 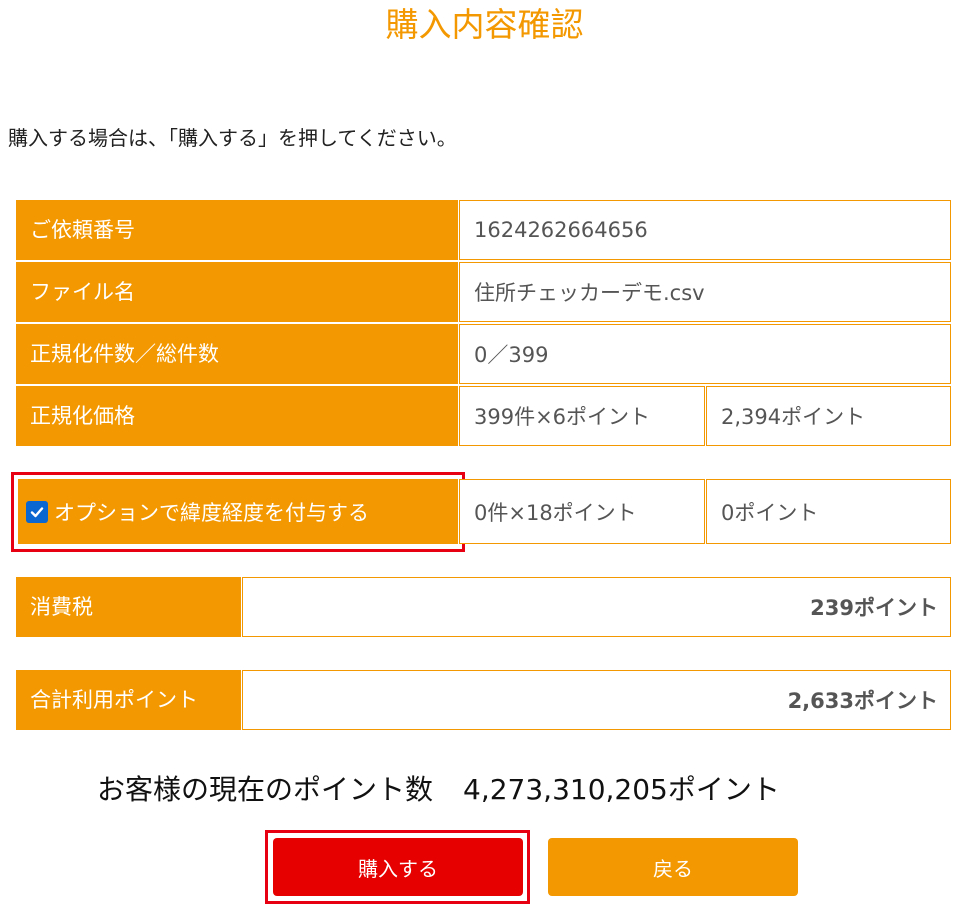 What do you see at coordinates (128, 607) in the screenshot?
I see `tax-label: 消費税` at bounding box center [128, 607].